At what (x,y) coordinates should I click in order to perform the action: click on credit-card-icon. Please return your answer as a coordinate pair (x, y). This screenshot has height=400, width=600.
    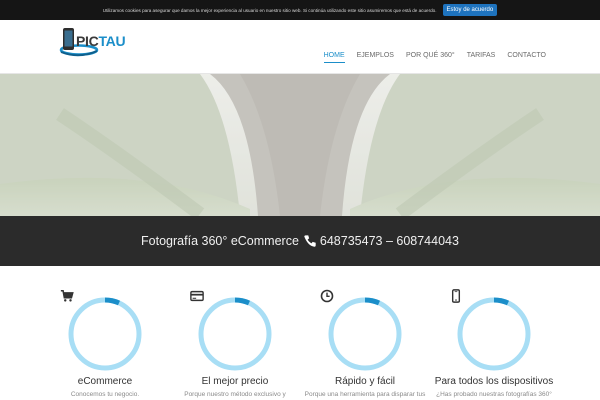
    Looking at the image, I should click on (197, 296).